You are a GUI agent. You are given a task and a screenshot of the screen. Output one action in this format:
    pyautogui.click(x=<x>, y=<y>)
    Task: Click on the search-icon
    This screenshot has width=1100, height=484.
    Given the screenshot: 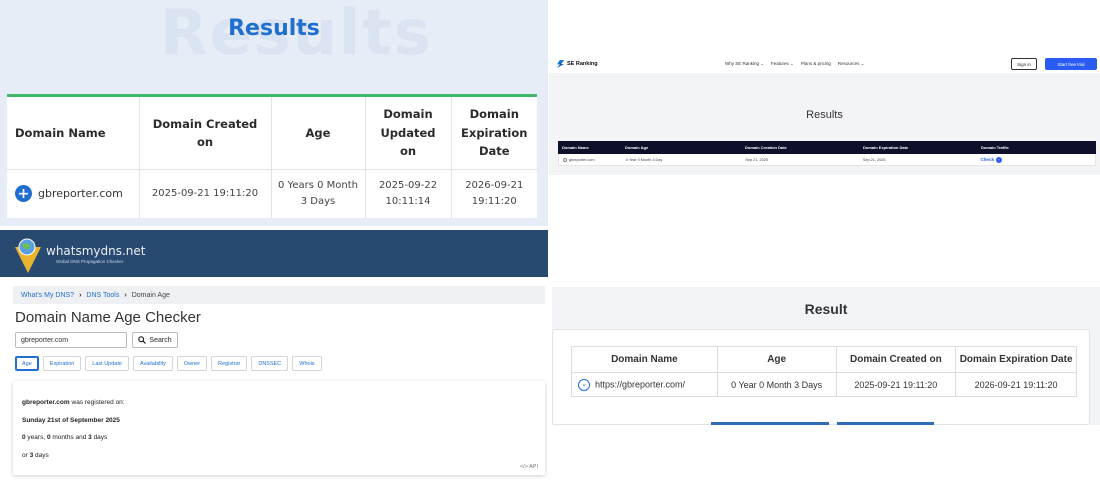 What is the action you would take?
    pyautogui.click(x=142, y=340)
    